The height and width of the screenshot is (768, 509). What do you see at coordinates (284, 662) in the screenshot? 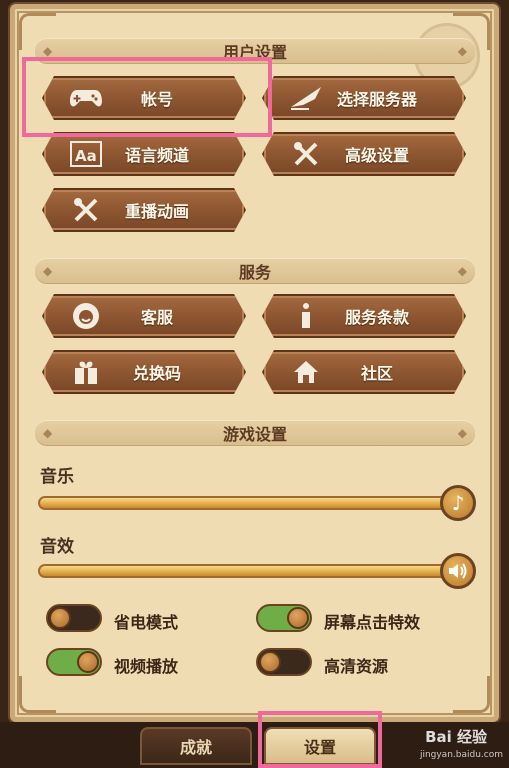
I see `hd-resources-toggle` at bounding box center [284, 662].